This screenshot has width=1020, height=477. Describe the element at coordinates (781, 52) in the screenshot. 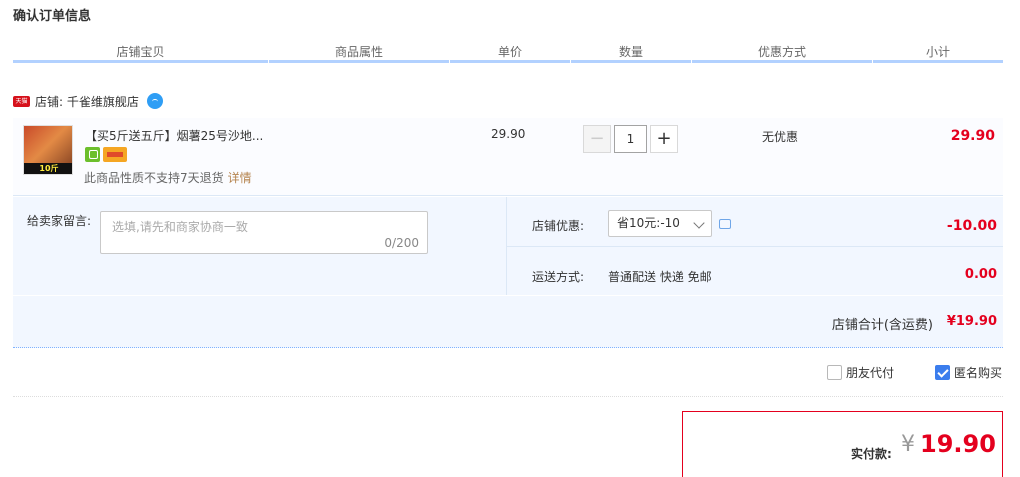

I see `column-header-discount: 优惠方式` at that location.